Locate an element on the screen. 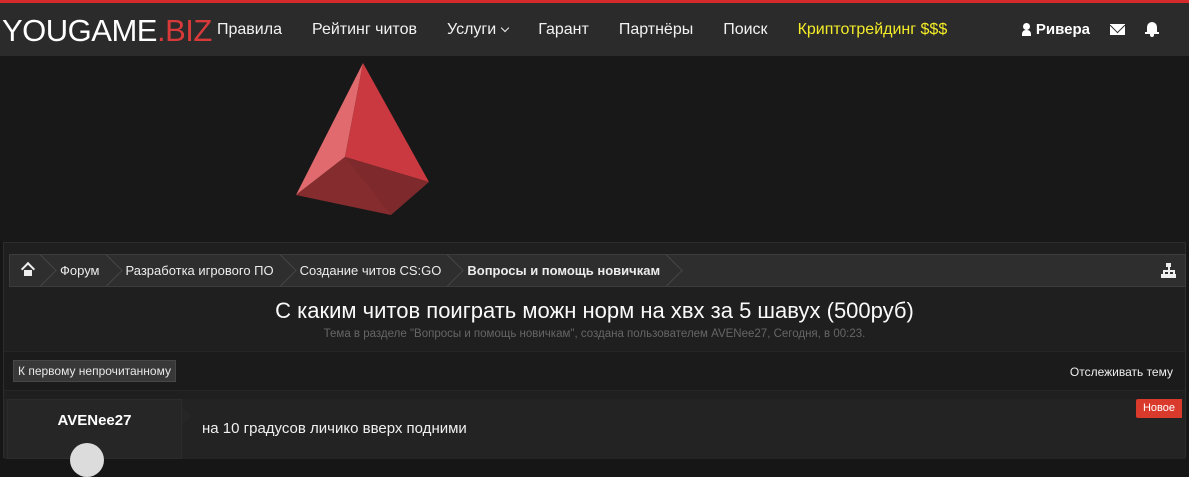 This screenshot has height=477, width=1189. nav-guarantee: Гарант is located at coordinates (563, 30).